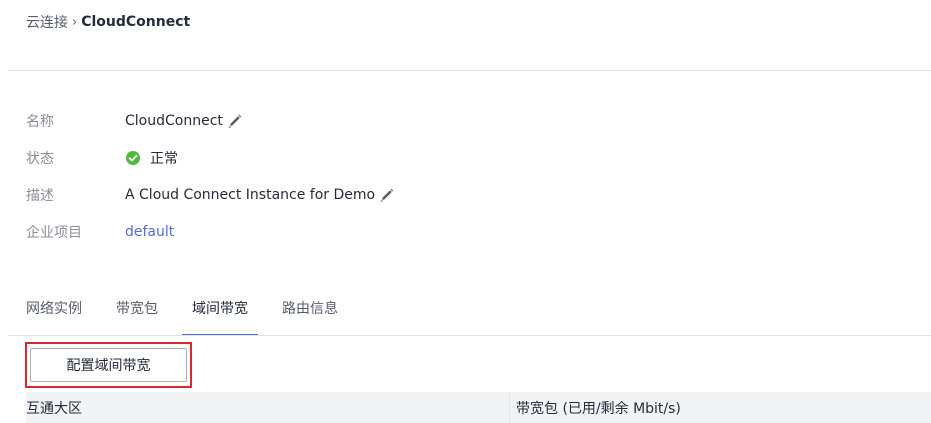 The image size is (931, 423). Describe the element at coordinates (54, 233) in the screenshot. I see `project-label: 企业项目` at that location.